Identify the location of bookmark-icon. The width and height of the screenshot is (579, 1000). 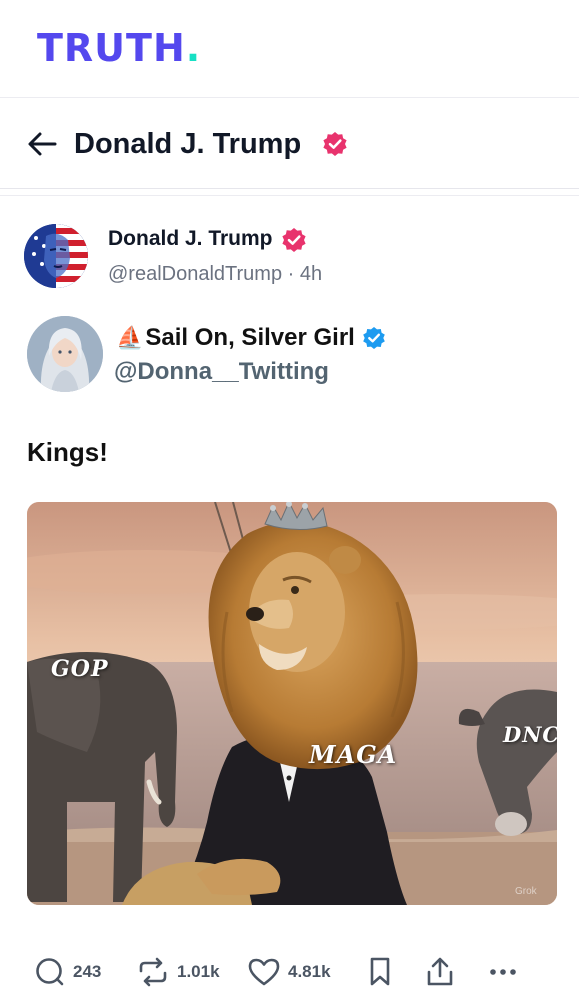
(380, 971).